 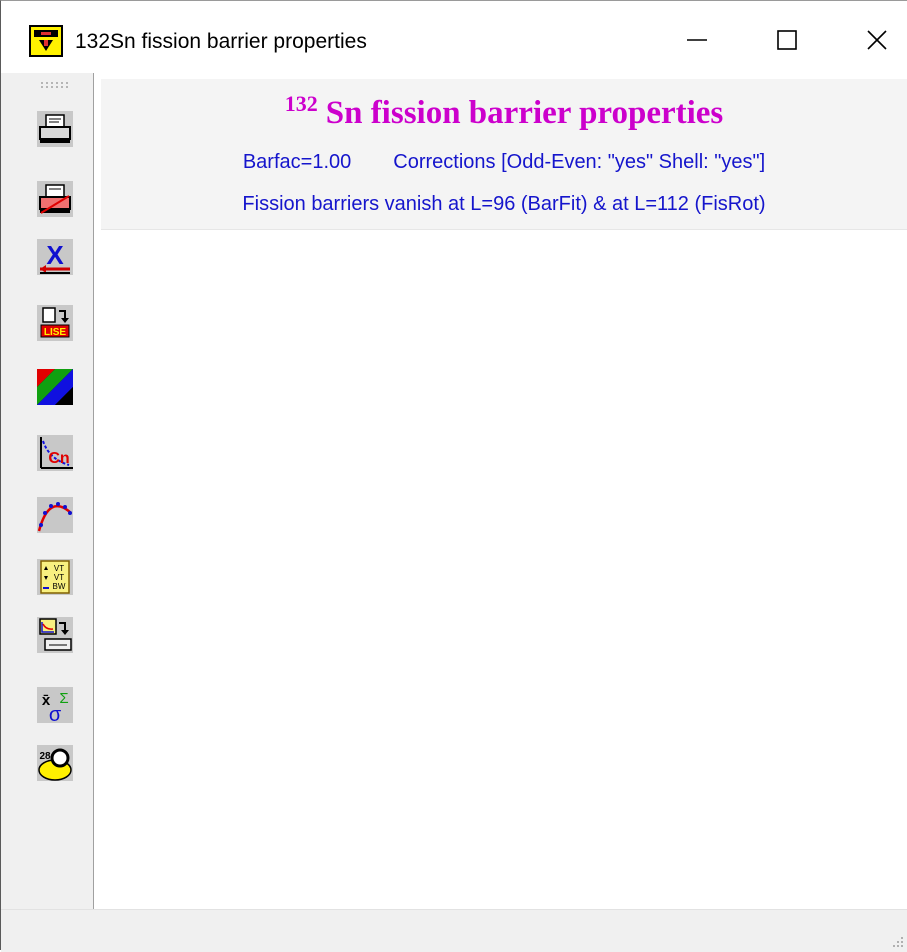 I want to click on close-button, so click(x=877, y=40).